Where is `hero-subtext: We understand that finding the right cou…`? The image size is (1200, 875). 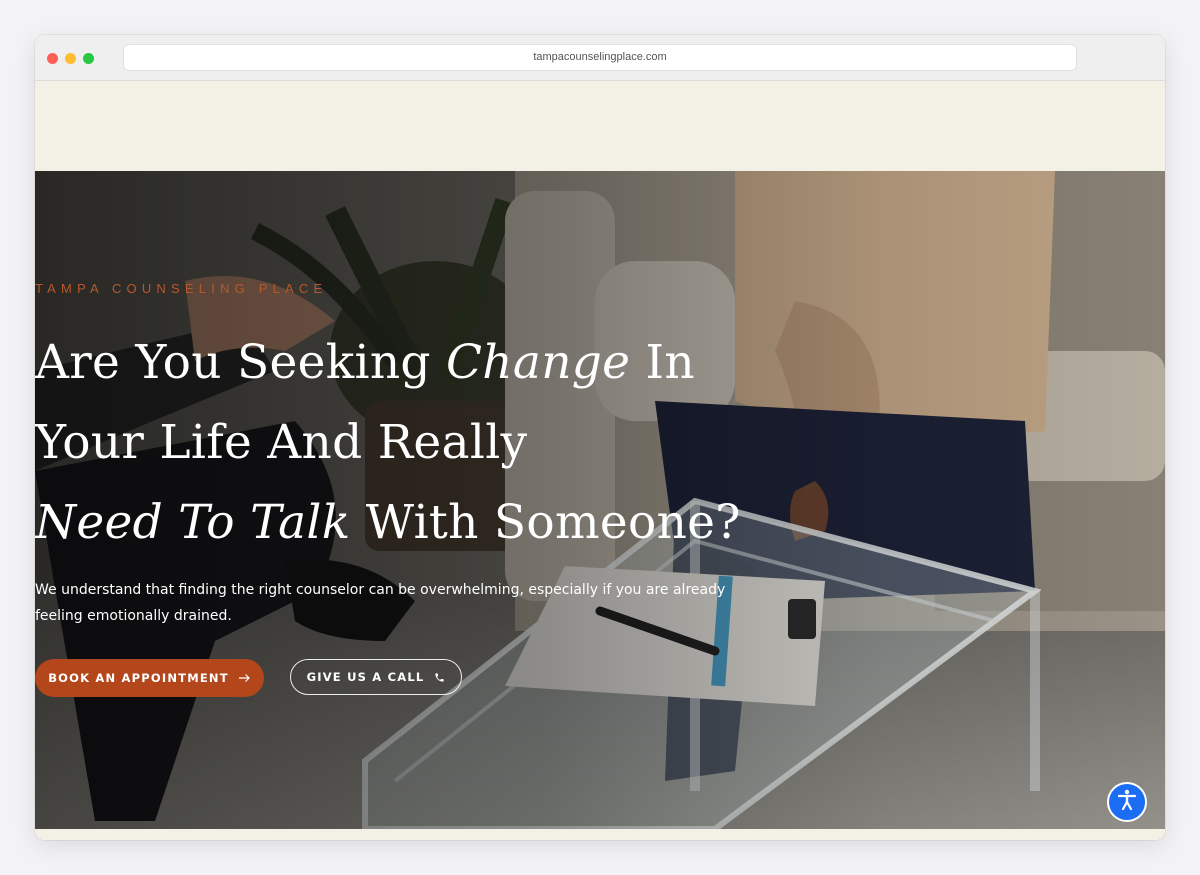 hero-subtext: We understand that finding the right cou… is located at coordinates (380, 603).